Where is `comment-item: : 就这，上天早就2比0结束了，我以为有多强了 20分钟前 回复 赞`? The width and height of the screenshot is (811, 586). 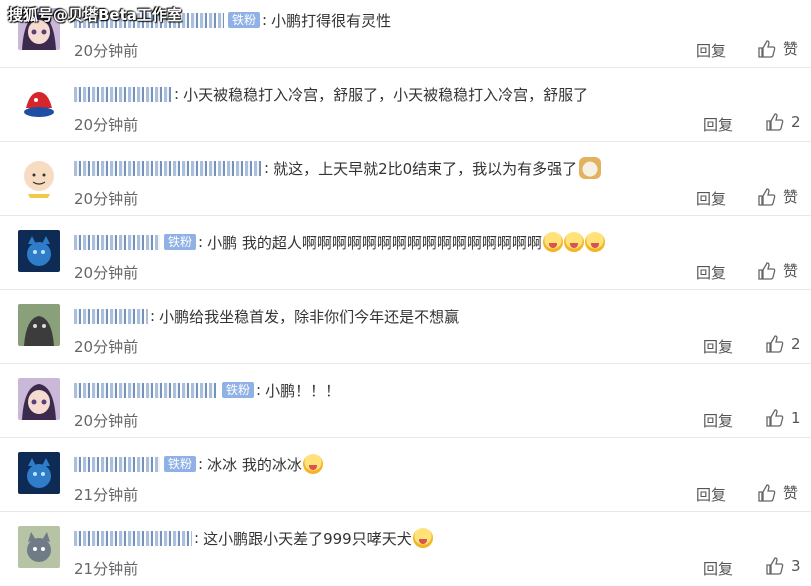 comment-item: : 就这，上天早就2比0结束了，我以为有多强了 20分钟前 回复 赞 is located at coordinates (405, 179).